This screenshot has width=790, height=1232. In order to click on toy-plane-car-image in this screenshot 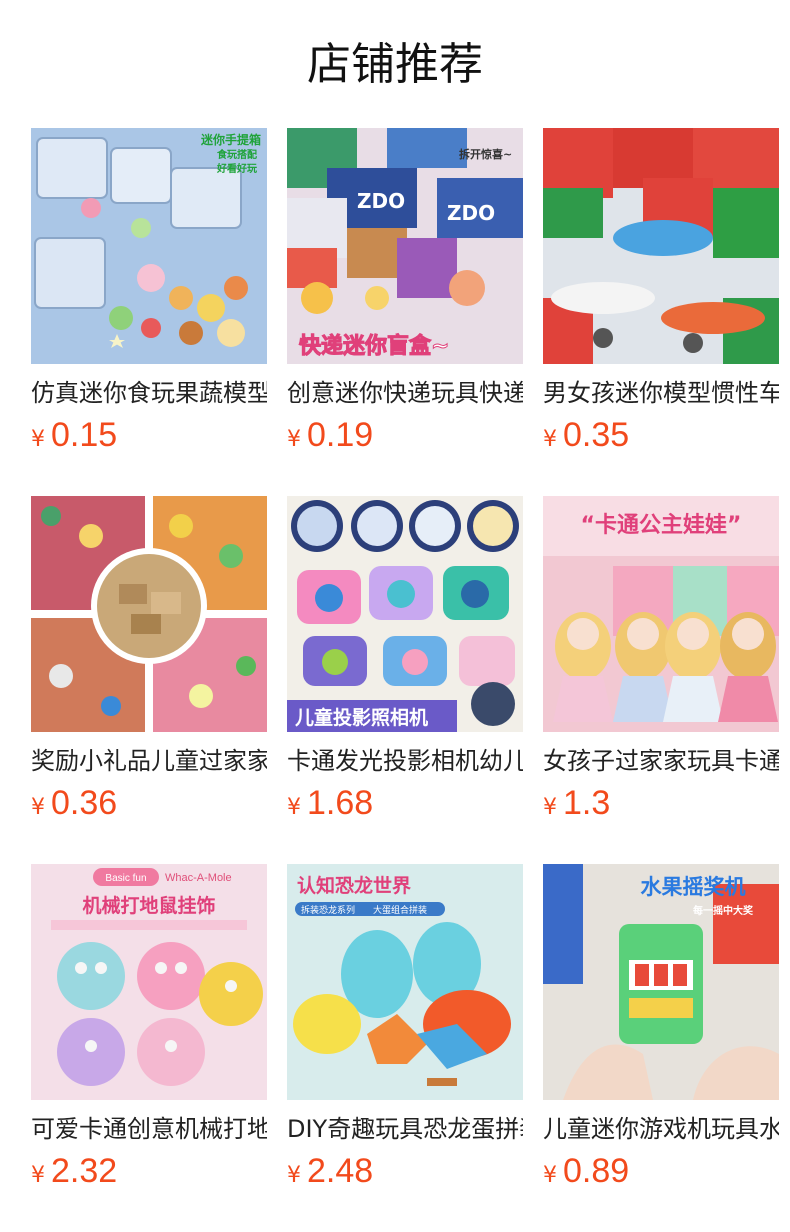, I will do `click(661, 246)`.